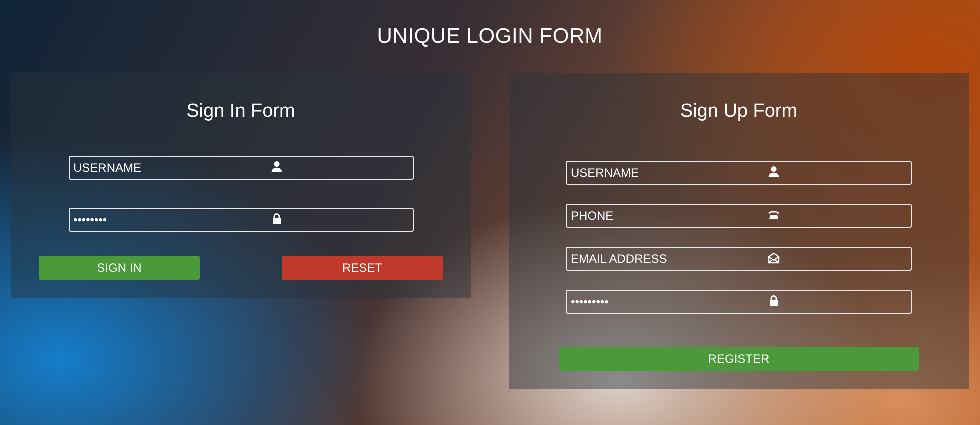  I want to click on submit-button: REGISTER, so click(739, 359).